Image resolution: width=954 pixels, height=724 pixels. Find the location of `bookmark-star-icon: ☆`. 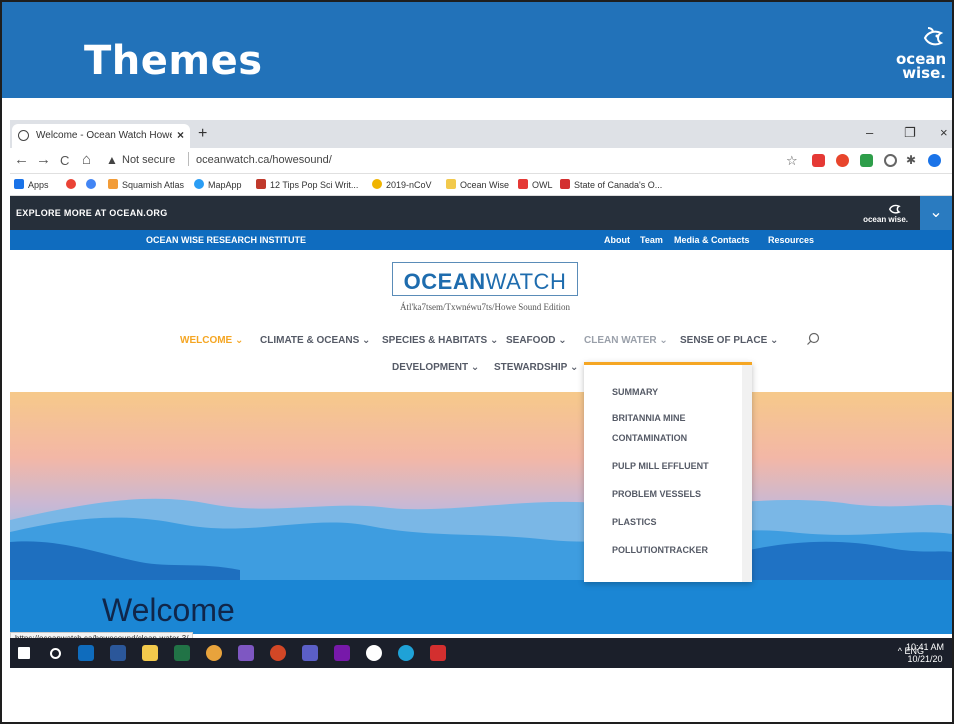

bookmark-star-icon: ☆ is located at coordinates (792, 161).